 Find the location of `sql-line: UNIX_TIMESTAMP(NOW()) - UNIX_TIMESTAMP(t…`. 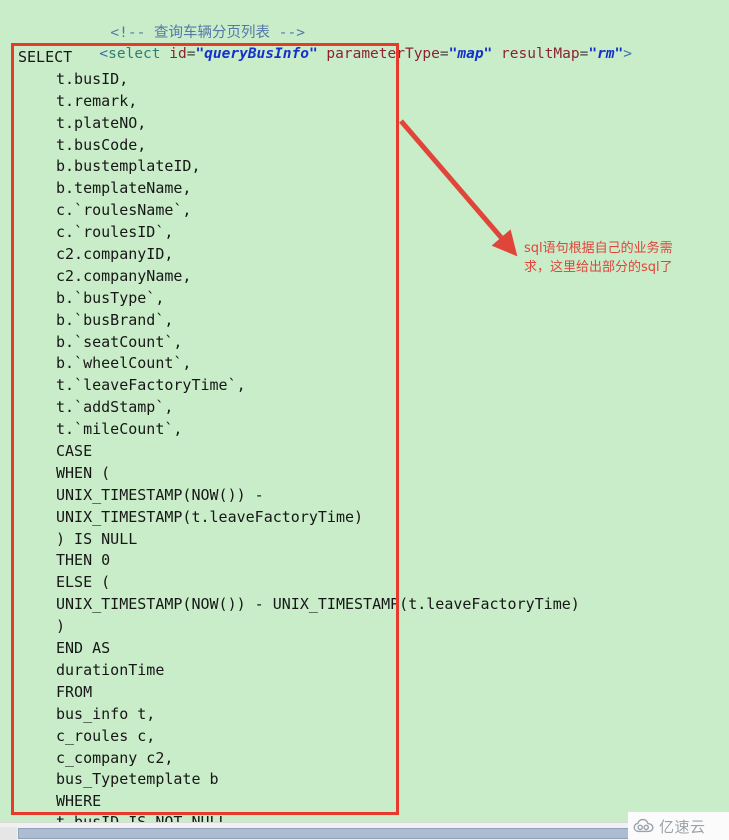

sql-line: UNIX_TIMESTAMP(NOW()) - UNIX_TIMESTAMP(t… is located at coordinates (318, 604).